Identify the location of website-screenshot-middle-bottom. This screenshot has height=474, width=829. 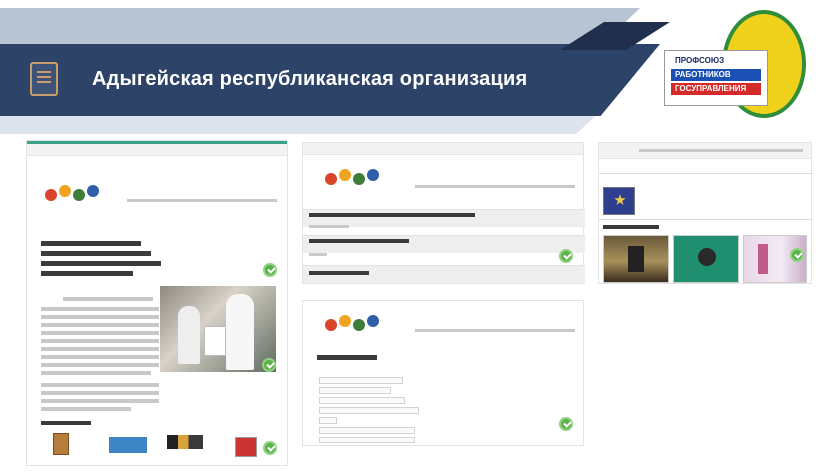
(443, 373).